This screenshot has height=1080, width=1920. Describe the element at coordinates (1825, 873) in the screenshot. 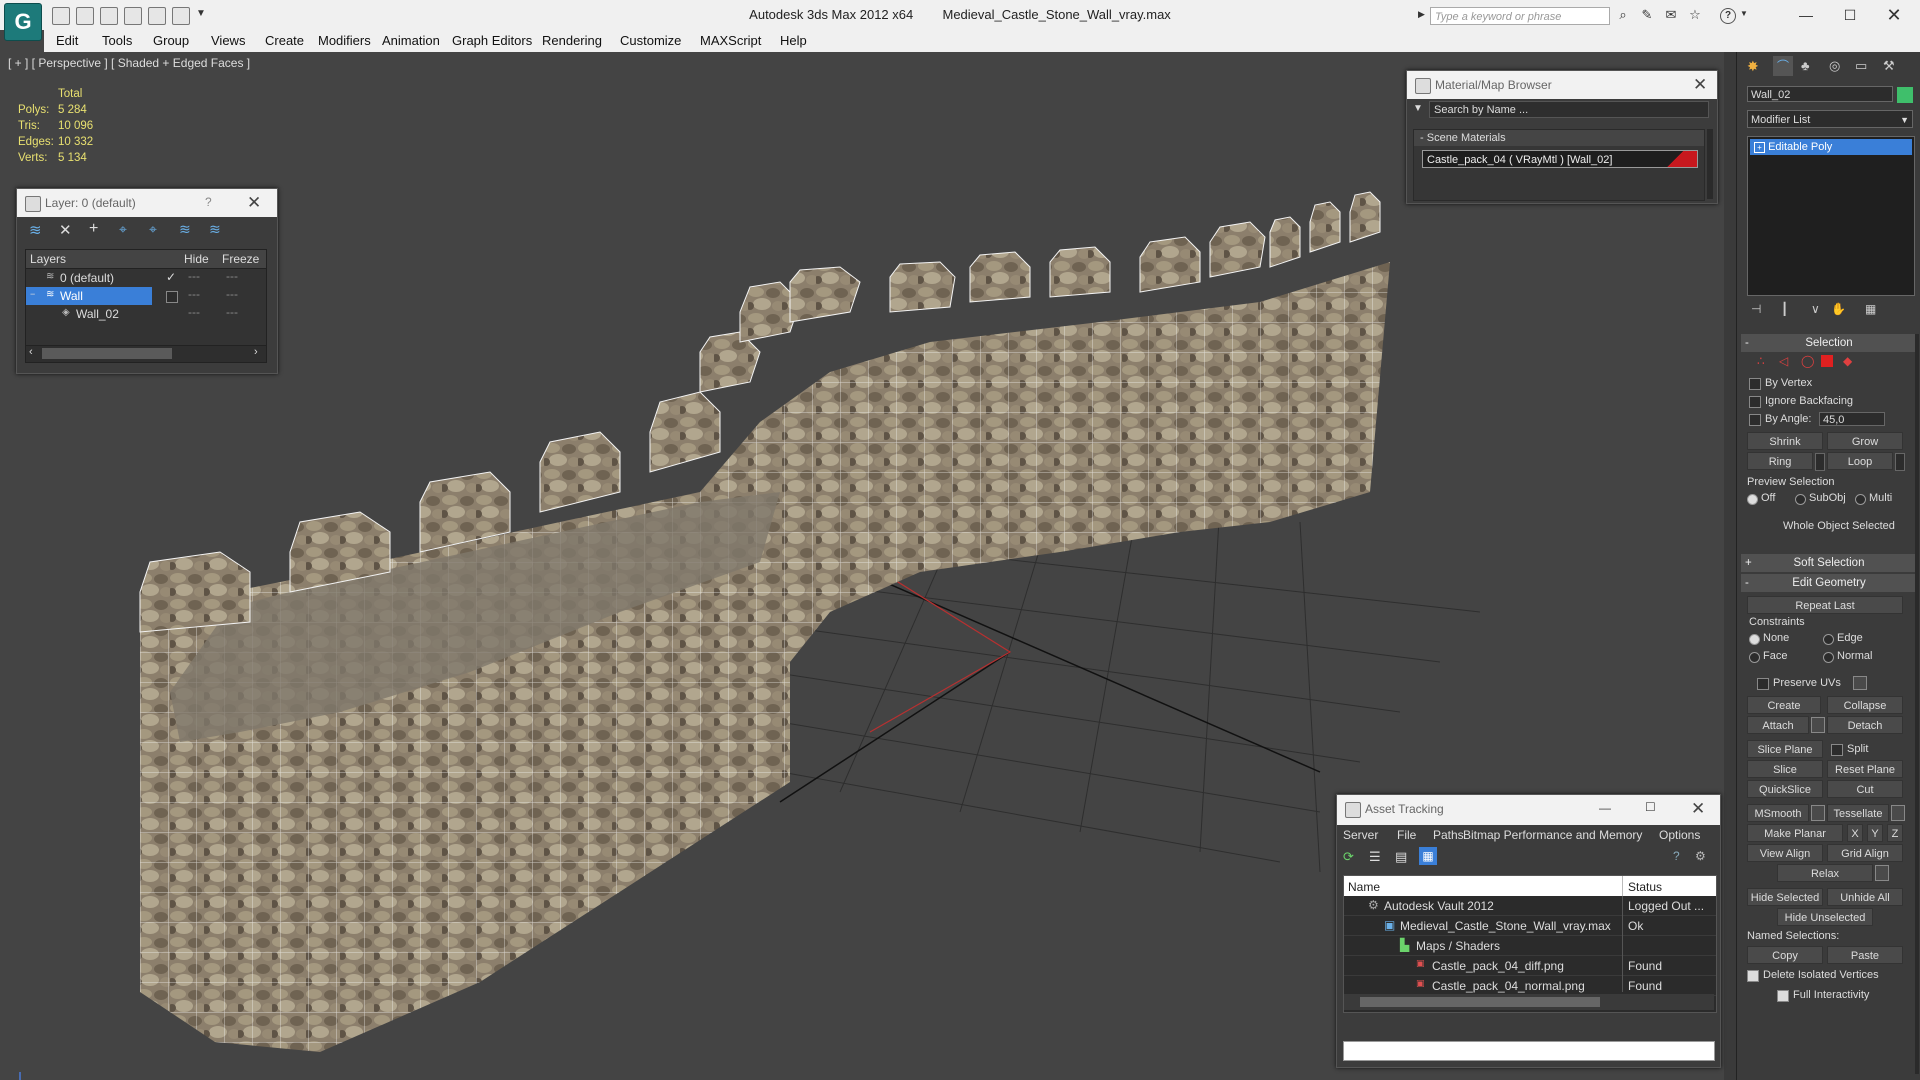

I see `relax-button: Relax` at that location.